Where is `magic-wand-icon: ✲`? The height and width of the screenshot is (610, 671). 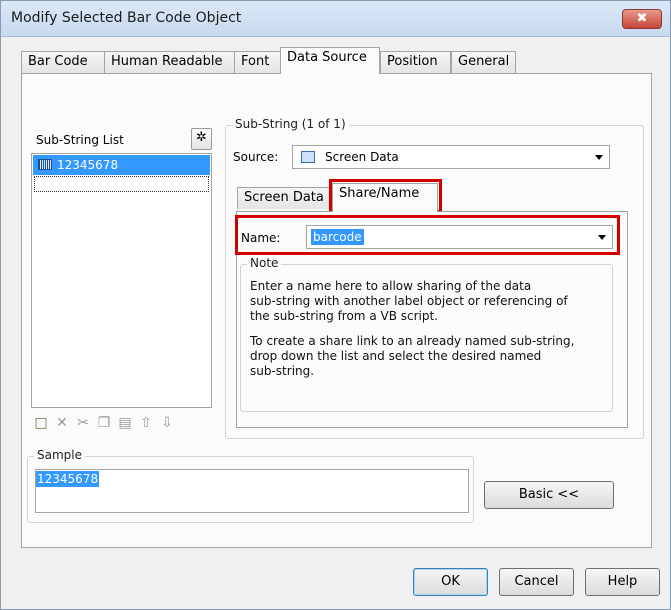
magic-wand-icon: ✲ is located at coordinates (201, 137).